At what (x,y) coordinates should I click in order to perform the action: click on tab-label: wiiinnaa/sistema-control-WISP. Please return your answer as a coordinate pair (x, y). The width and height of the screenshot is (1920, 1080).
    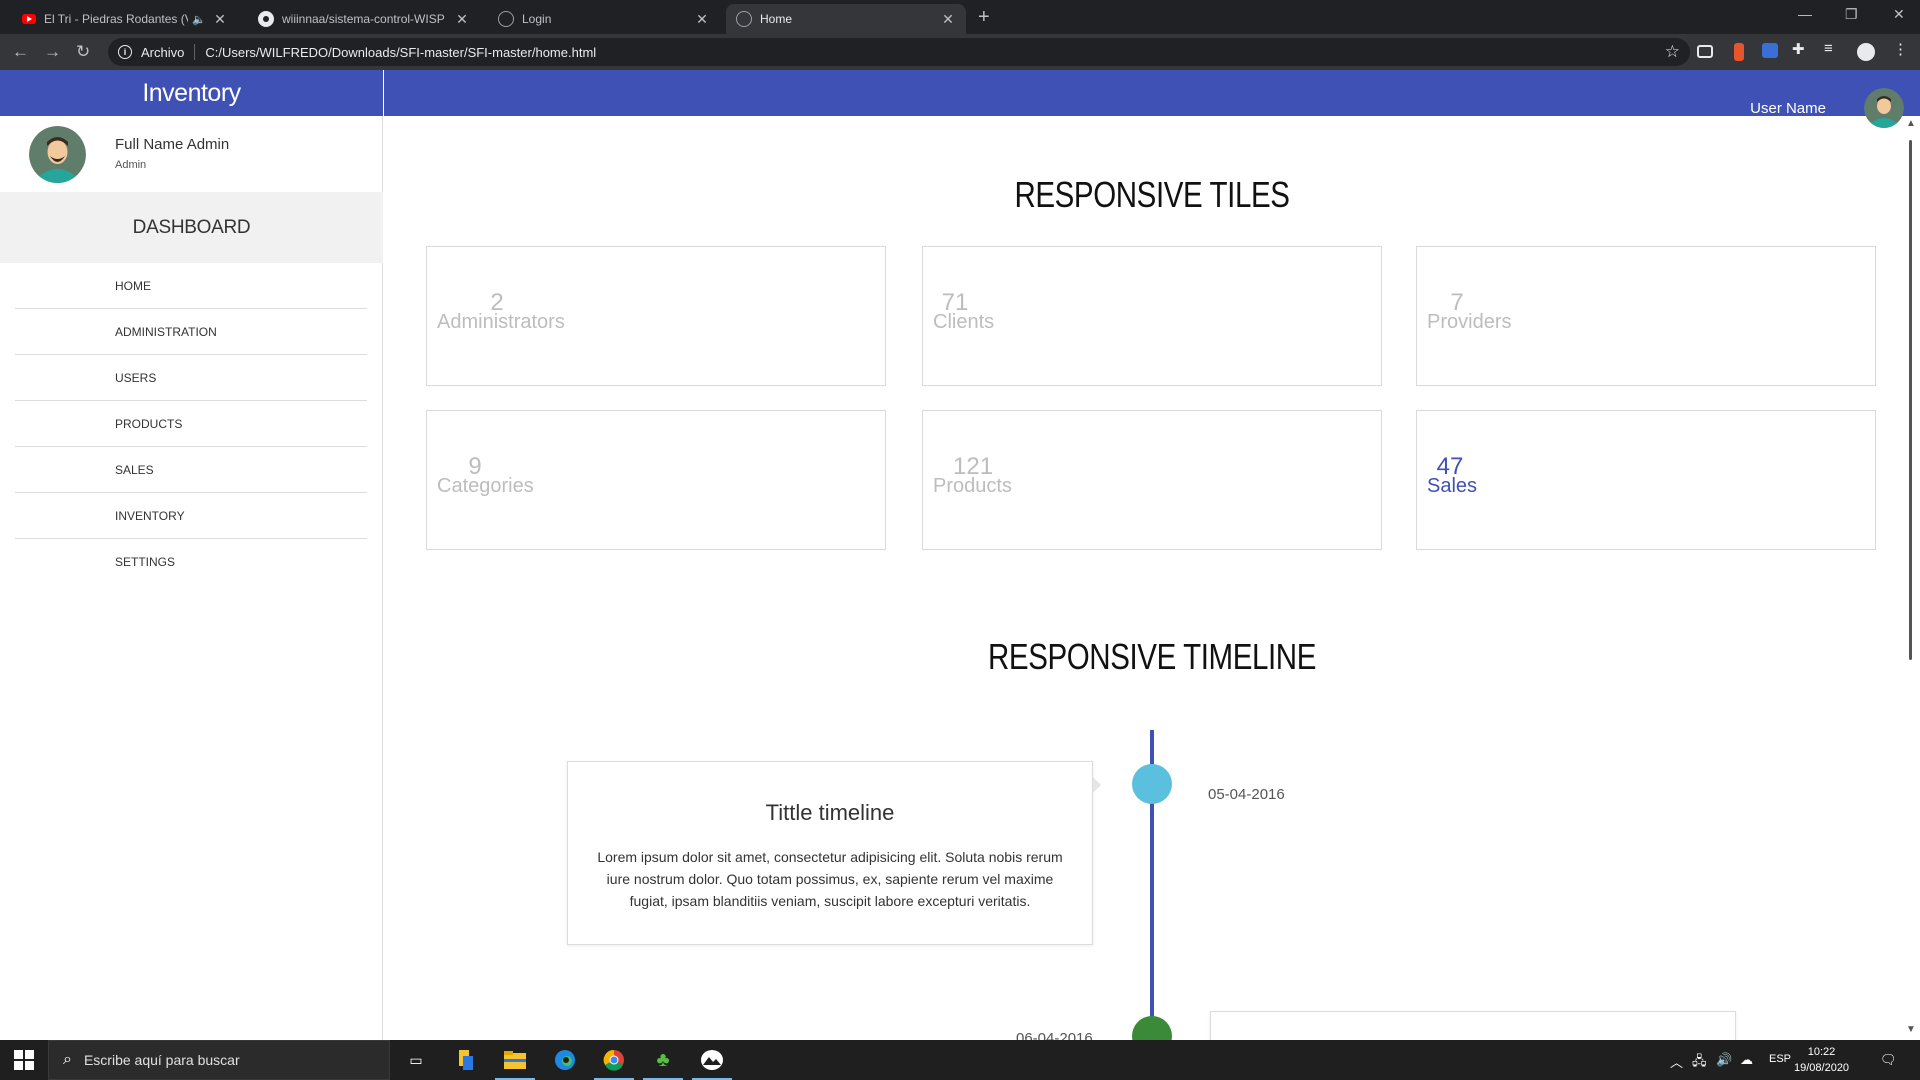
    Looking at the image, I should click on (363, 19).